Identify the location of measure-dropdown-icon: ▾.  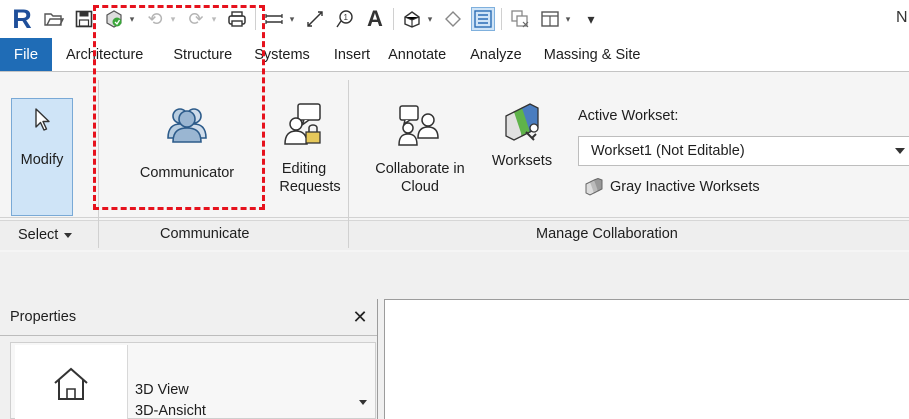
(292, 19).